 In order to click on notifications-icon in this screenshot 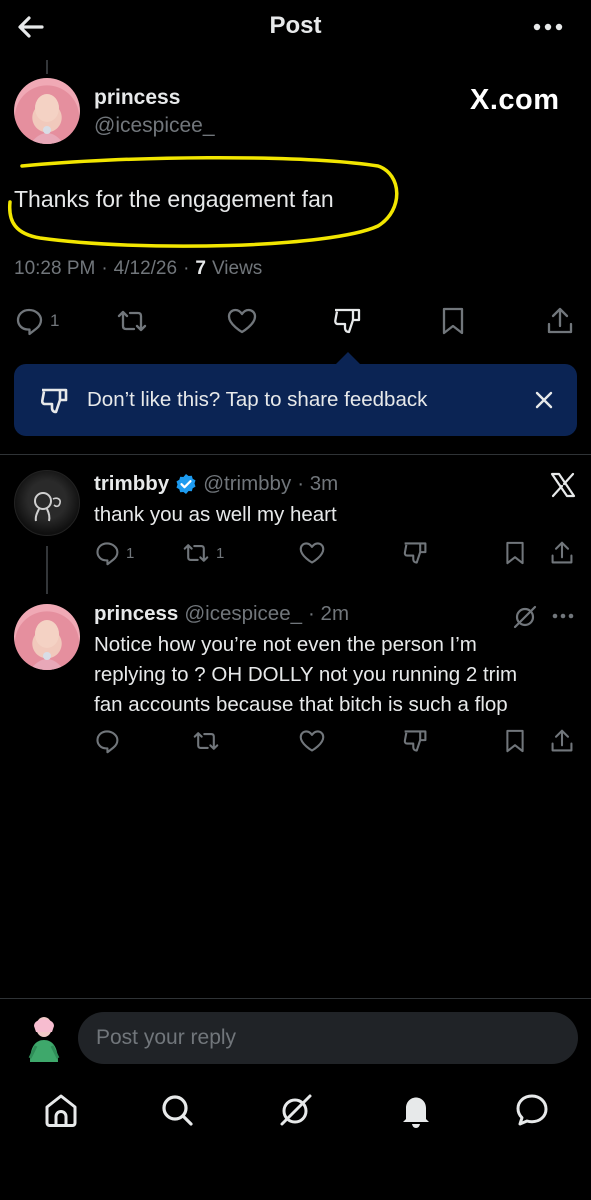, I will do `click(416, 1112)`.